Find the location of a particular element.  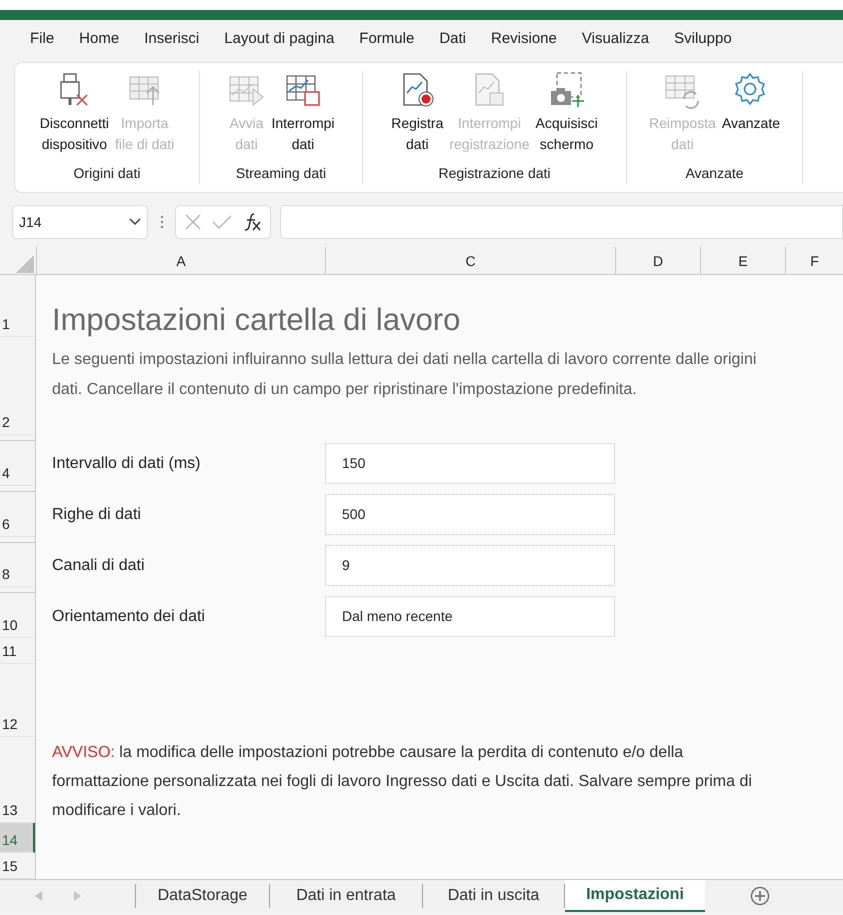

row-header: 13 is located at coordinates (10, 811).